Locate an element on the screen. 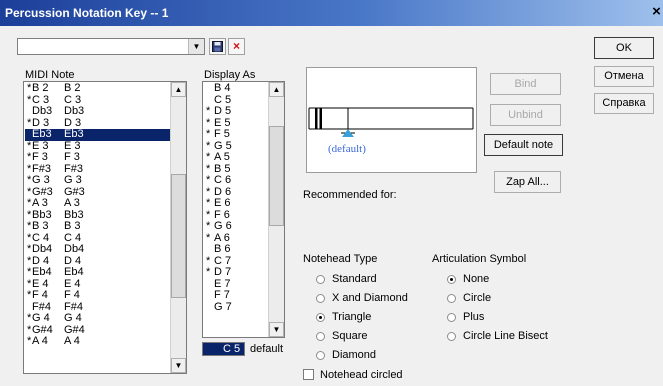  default-label: default is located at coordinates (267, 349).